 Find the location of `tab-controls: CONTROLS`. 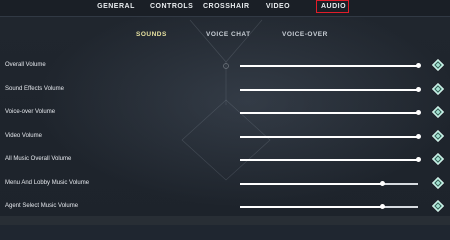

tab-controls: CONTROLS is located at coordinates (171, 7).